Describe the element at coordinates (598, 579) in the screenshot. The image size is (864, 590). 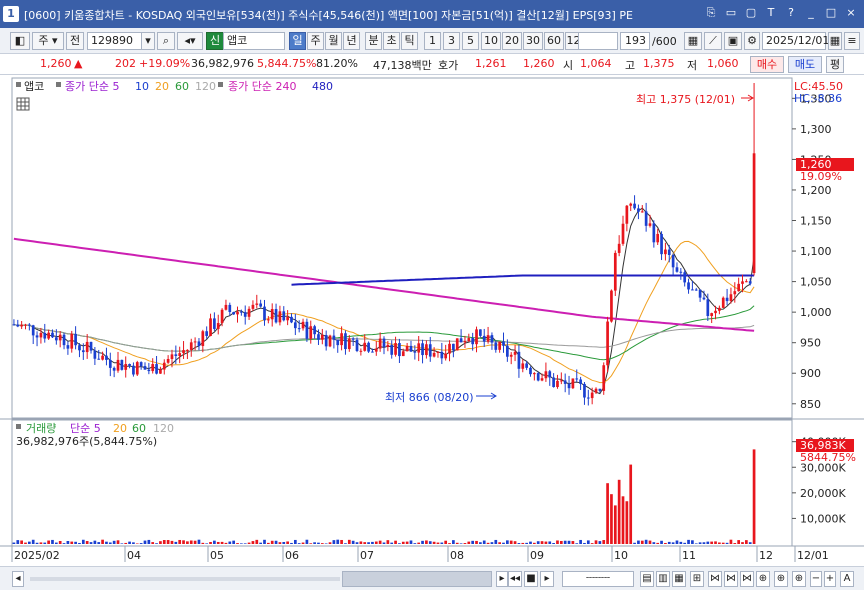
I see `zoom-slider: ┄┄┄┄` at that location.